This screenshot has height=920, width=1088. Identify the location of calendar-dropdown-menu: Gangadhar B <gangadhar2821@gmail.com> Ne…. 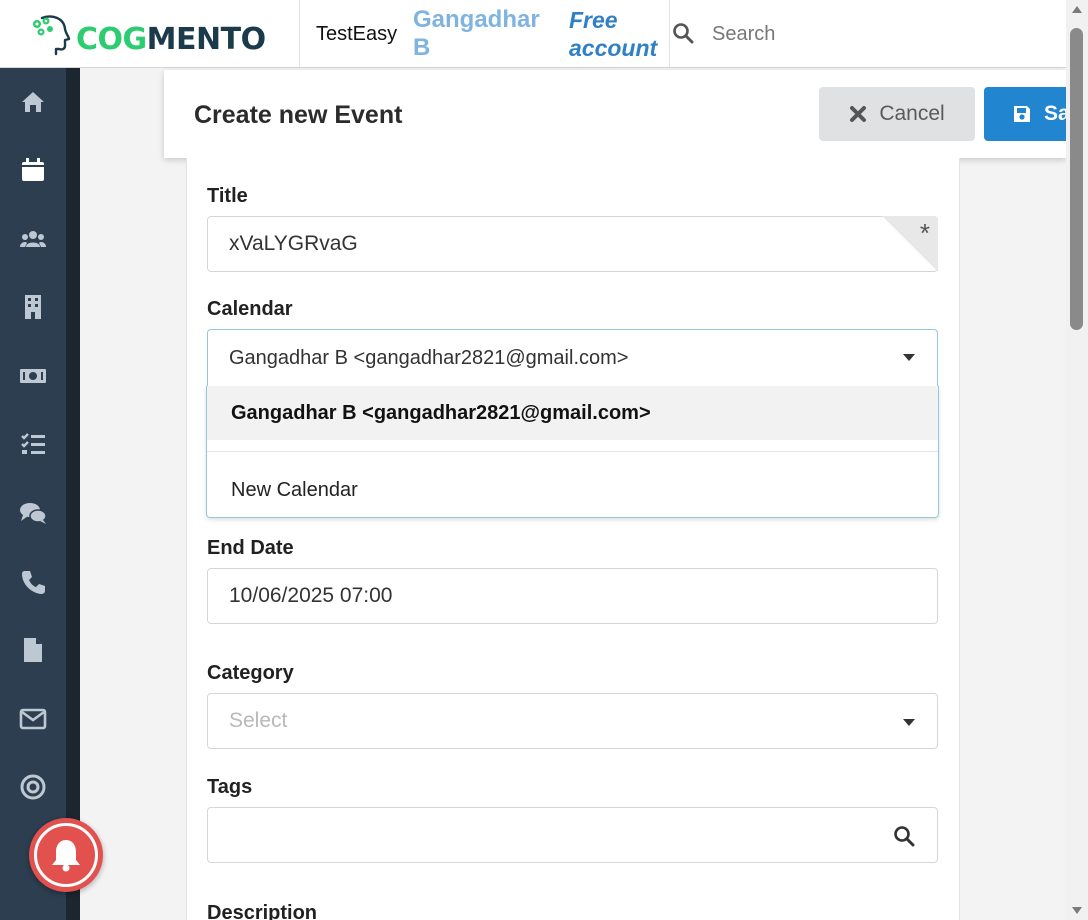
(572, 452).